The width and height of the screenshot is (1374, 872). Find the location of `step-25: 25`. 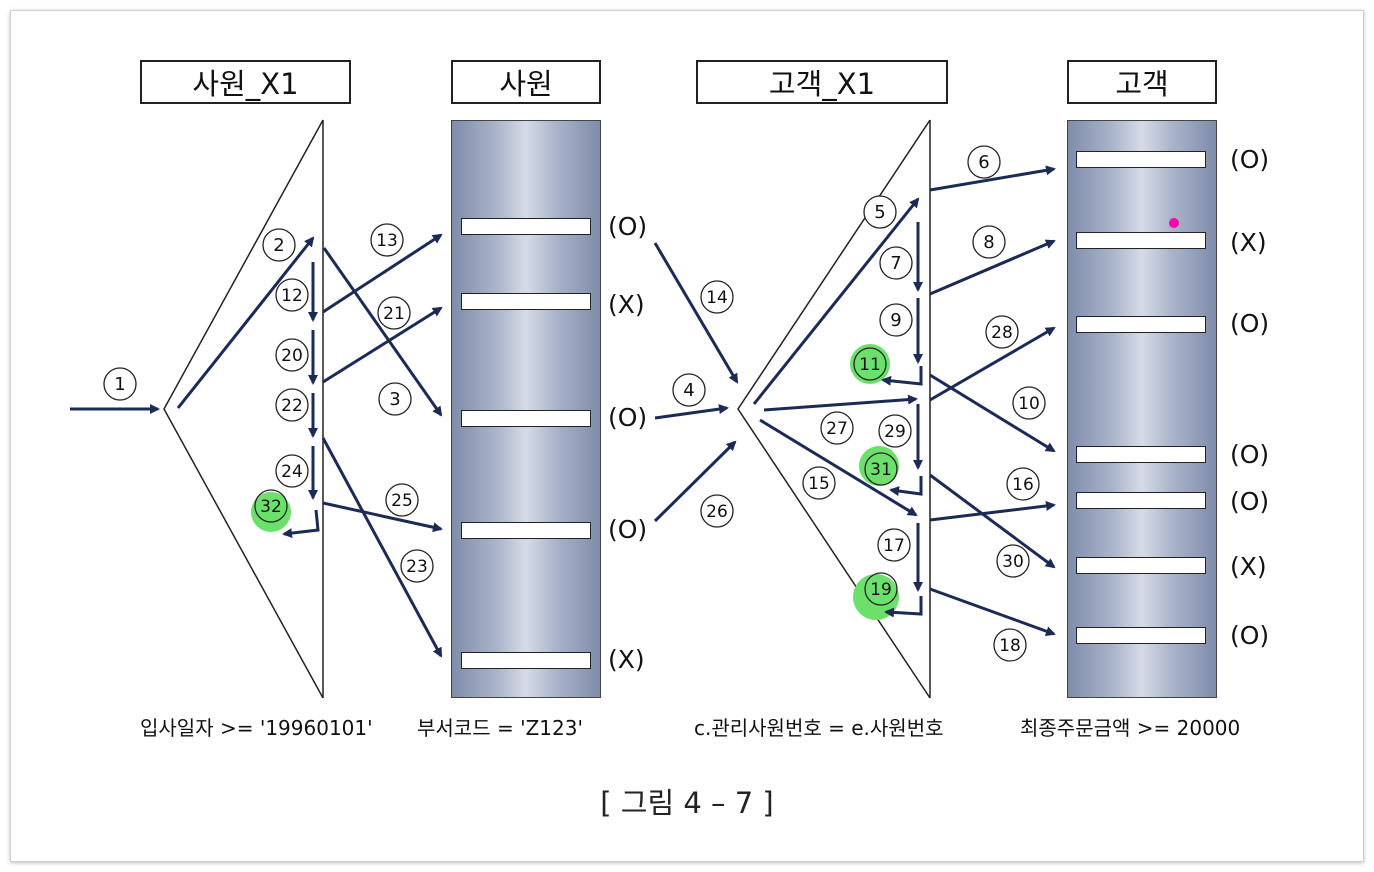

step-25: 25 is located at coordinates (402, 500).